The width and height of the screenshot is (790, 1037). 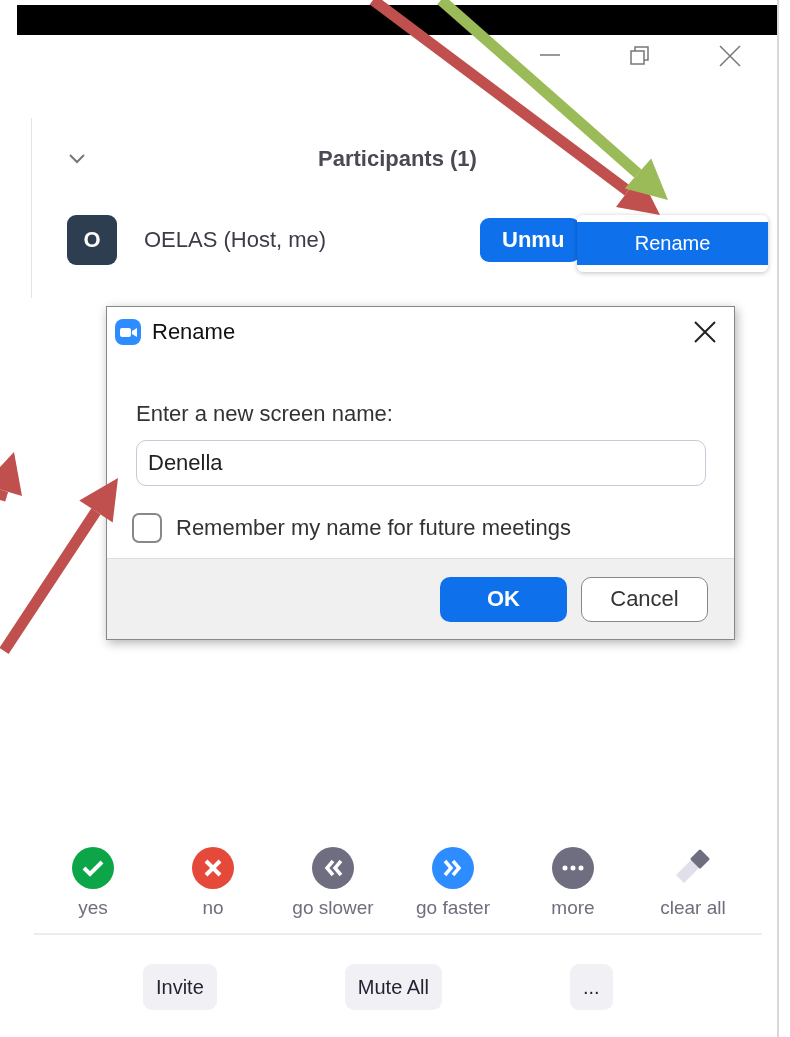 What do you see at coordinates (147, 528) in the screenshot?
I see `checkbox` at bounding box center [147, 528].